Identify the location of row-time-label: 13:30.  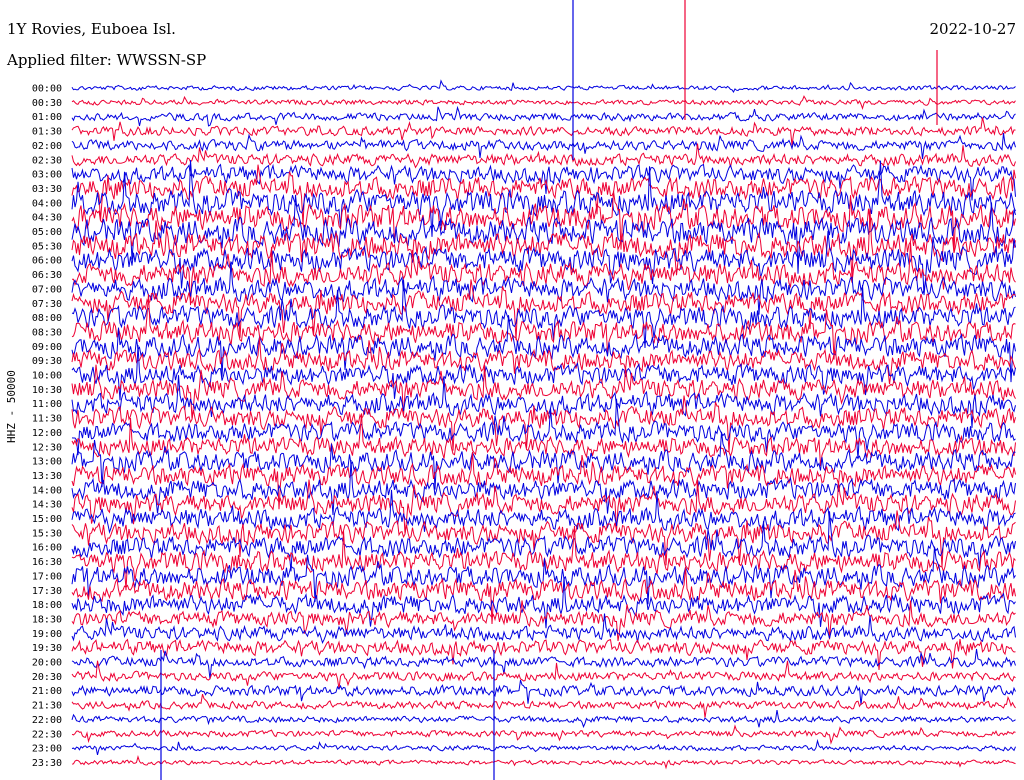
(47, 476).